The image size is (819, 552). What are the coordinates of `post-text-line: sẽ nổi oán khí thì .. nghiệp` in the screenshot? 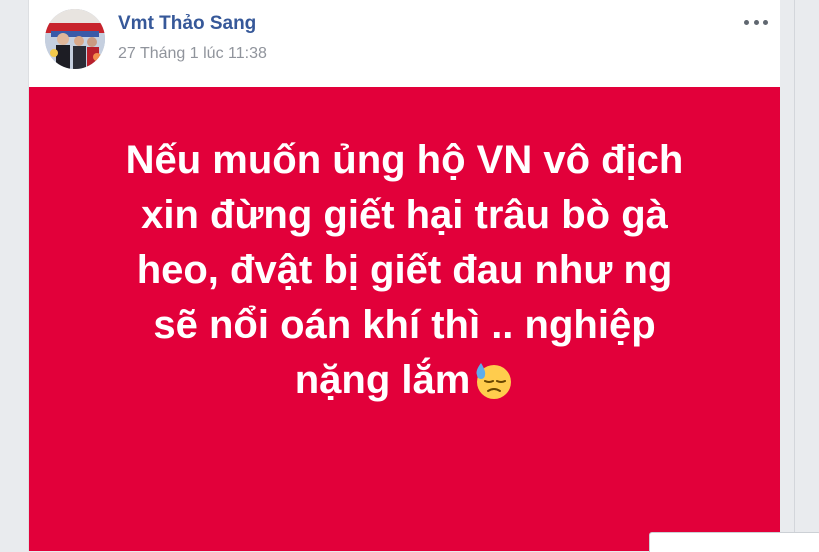 It's located at (404, 325).